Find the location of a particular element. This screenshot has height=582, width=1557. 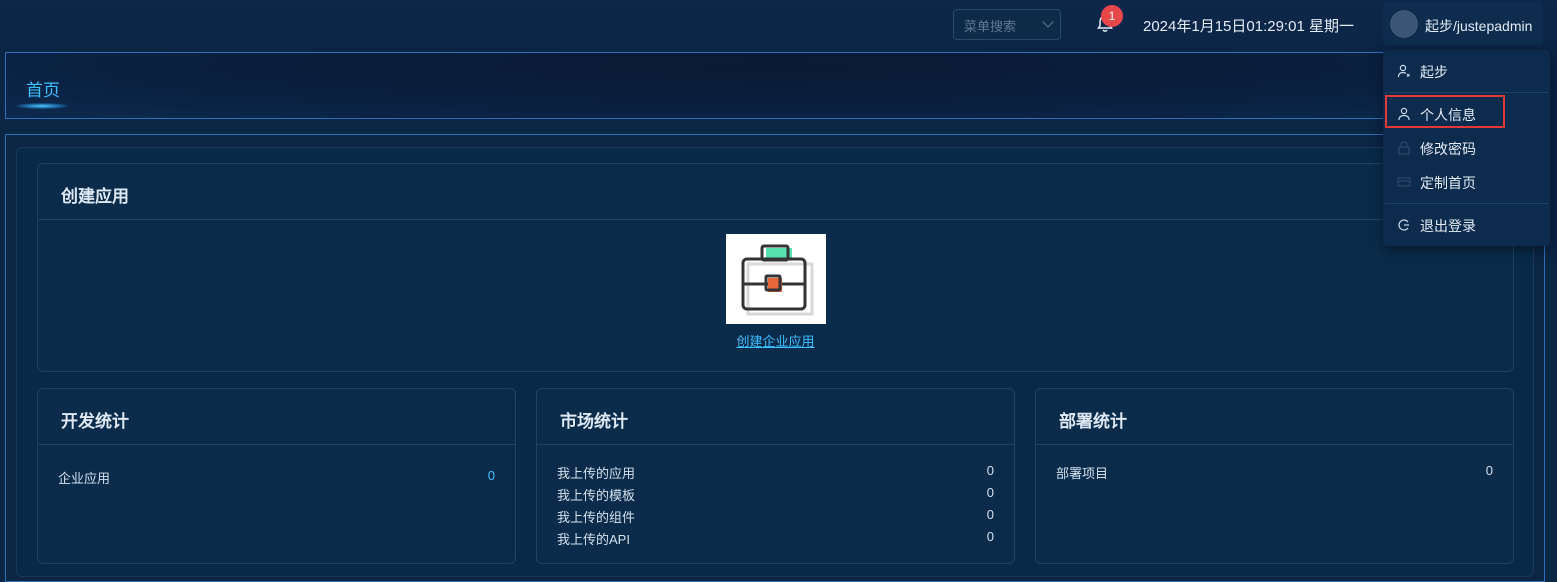

stat-label: 企业应用 is located at coordinates (84, 478).